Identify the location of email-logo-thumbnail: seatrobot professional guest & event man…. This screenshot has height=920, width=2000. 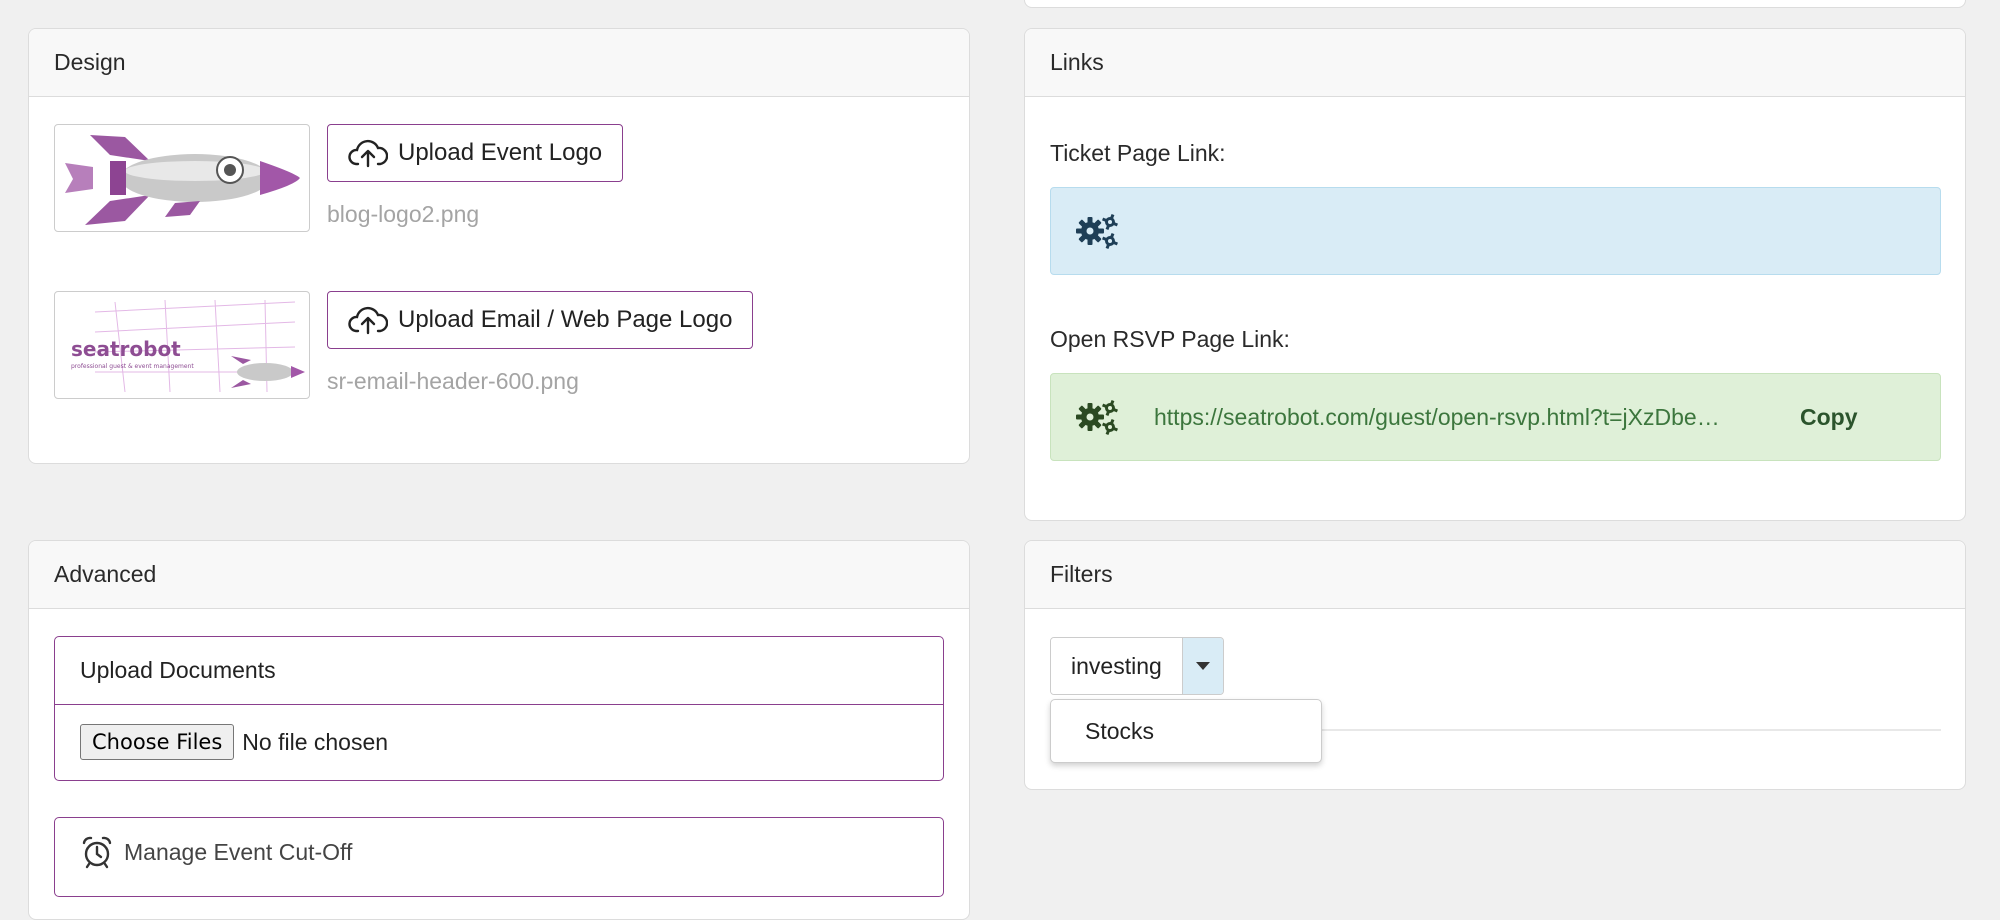
(182, 345).